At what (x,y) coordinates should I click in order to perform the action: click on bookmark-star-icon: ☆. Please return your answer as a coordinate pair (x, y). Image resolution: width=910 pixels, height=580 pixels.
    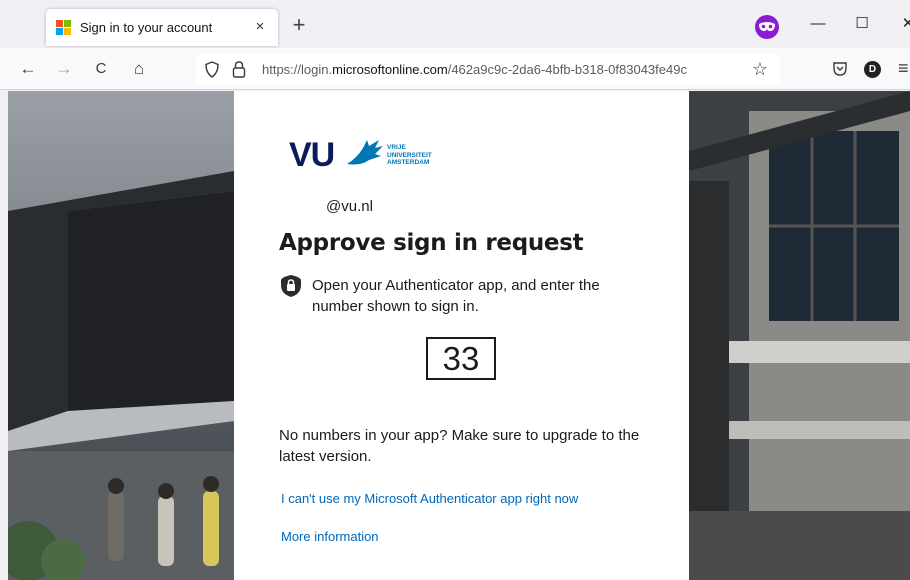
    Looking at the image, I should click on (760, 69).